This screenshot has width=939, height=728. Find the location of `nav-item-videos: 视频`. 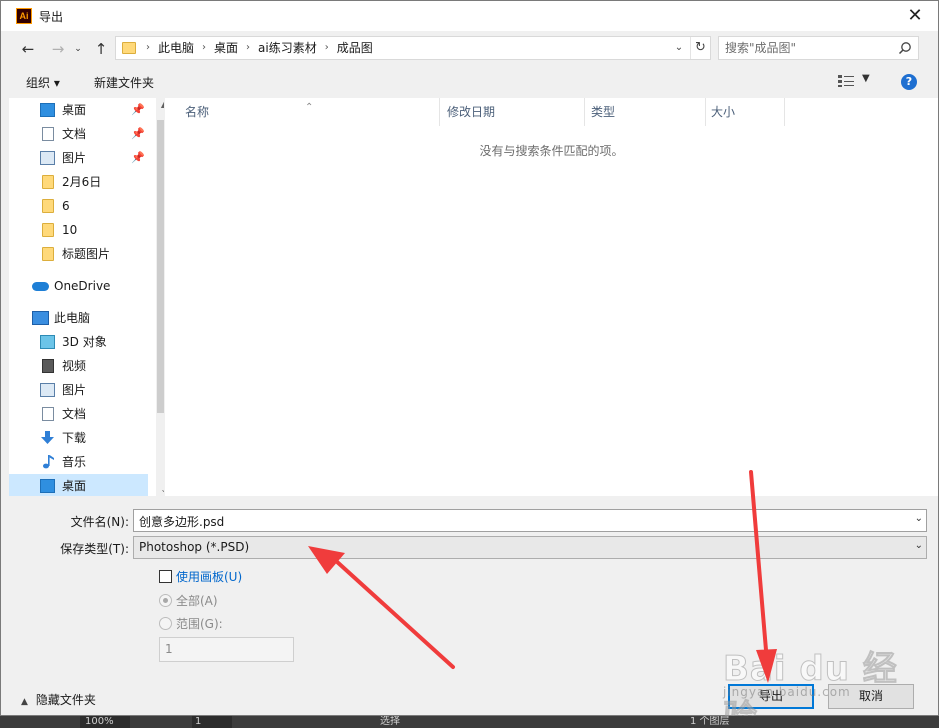

nav-item-videos: 视频 is located at coordinates (78, 366).